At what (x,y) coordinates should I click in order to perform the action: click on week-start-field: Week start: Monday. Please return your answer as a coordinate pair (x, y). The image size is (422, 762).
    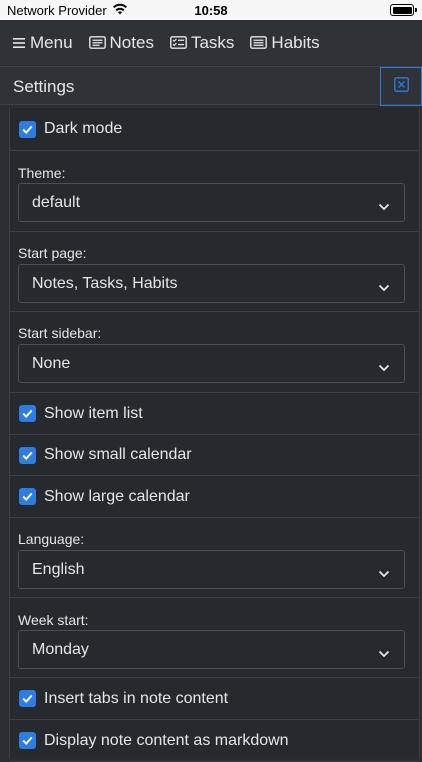
    Looking at the image, I should click on (214, 638).